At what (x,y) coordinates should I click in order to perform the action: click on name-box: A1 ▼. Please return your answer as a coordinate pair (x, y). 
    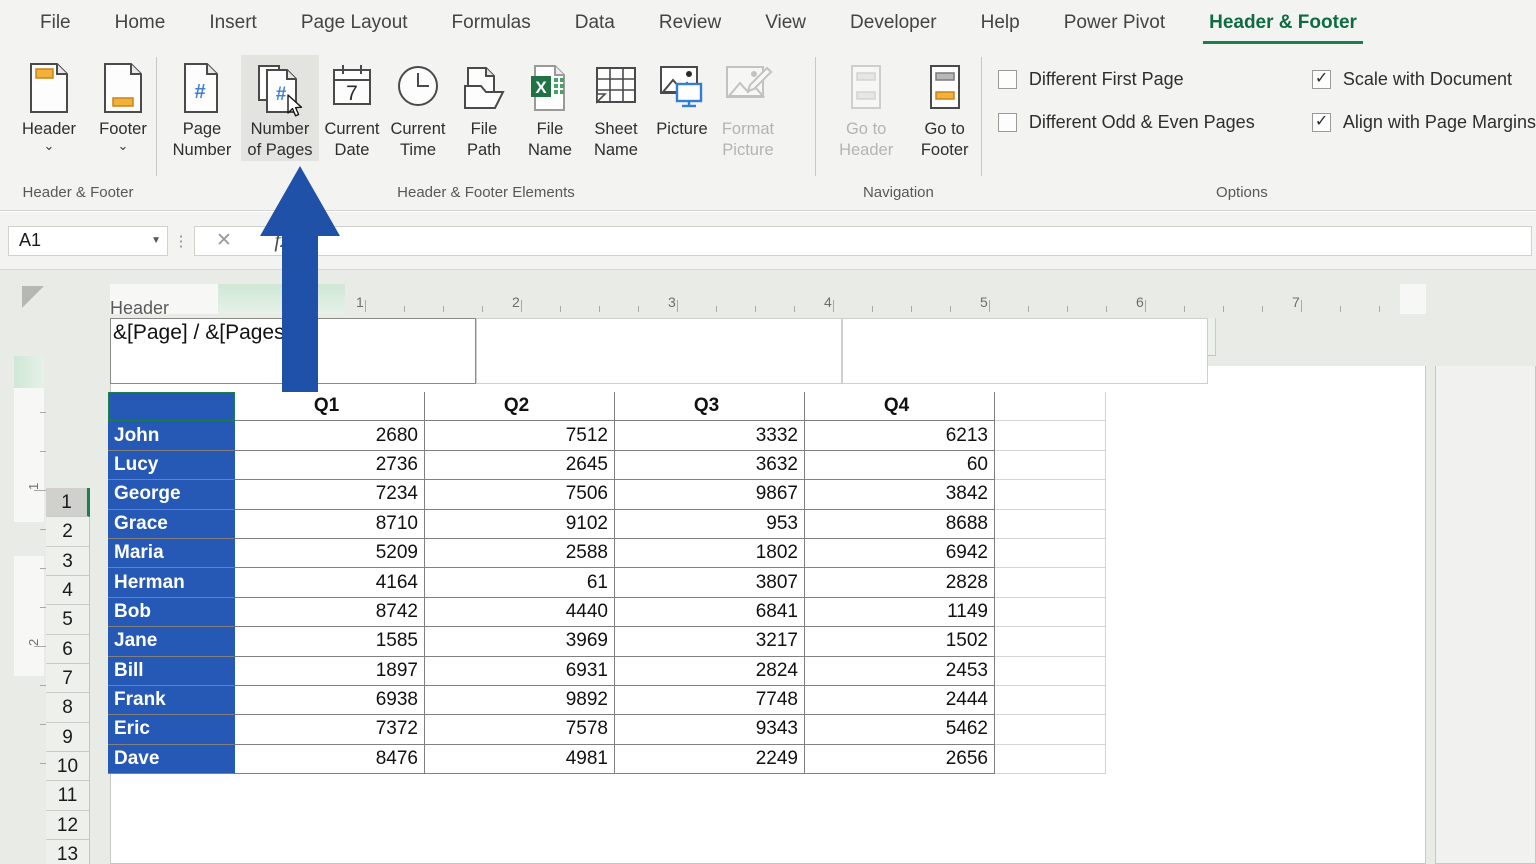
    Looking at the image, I should click on (88, 240).